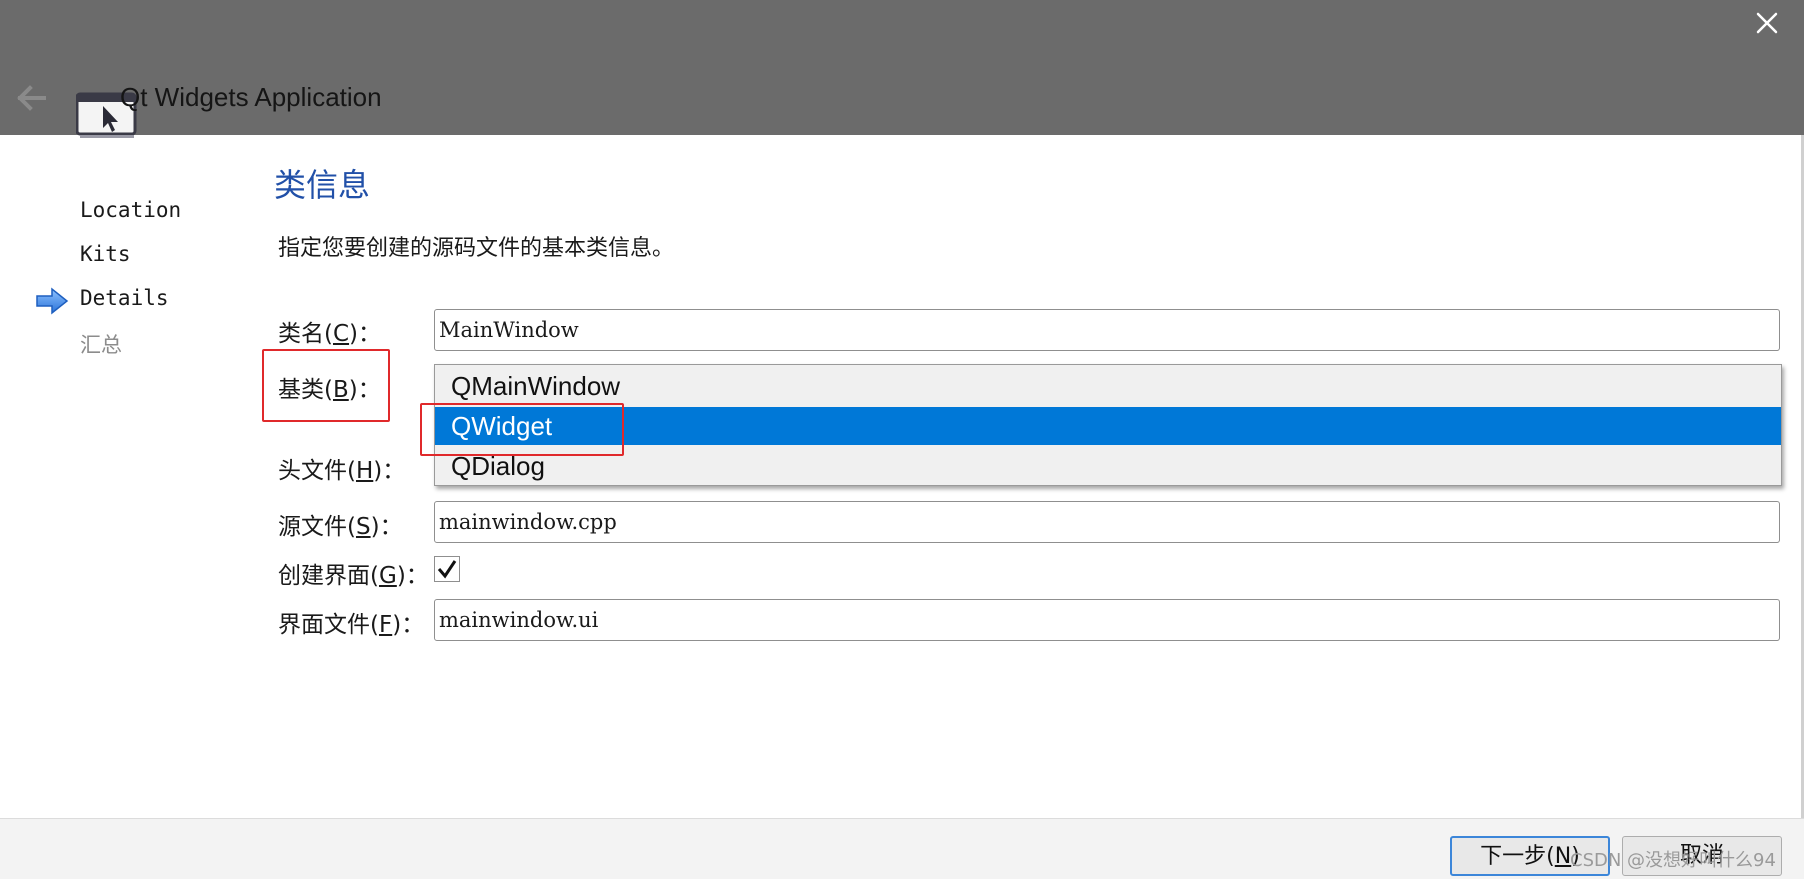  I want to click on base-class-label: 基类(B)：, so click(329, 390).